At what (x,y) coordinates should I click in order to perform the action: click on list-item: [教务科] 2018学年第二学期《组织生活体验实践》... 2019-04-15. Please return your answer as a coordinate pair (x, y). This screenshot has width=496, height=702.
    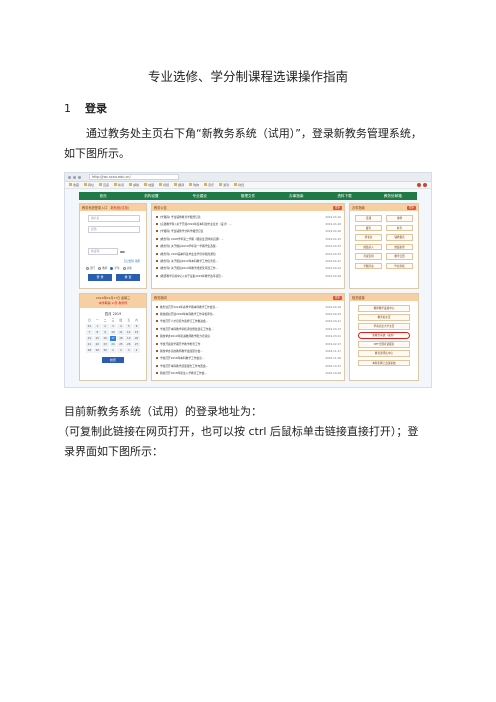
    Looking at the image, I should click on (248, 238).